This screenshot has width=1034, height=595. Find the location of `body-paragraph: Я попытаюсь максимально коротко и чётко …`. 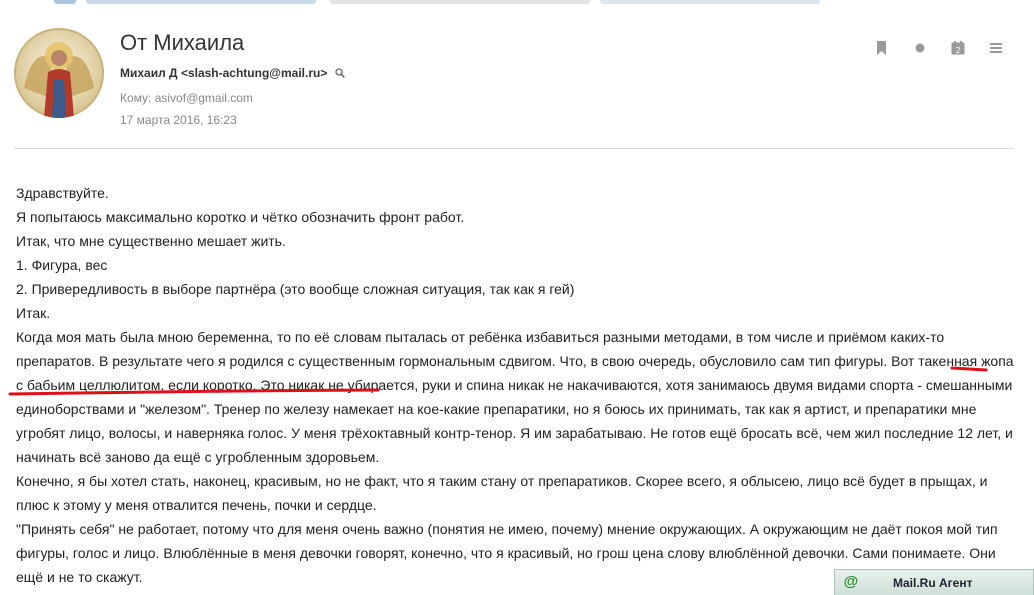

body-paragraph: Я попытаюсь максимально коротко и чётко … is located at coordinates (240, 217).